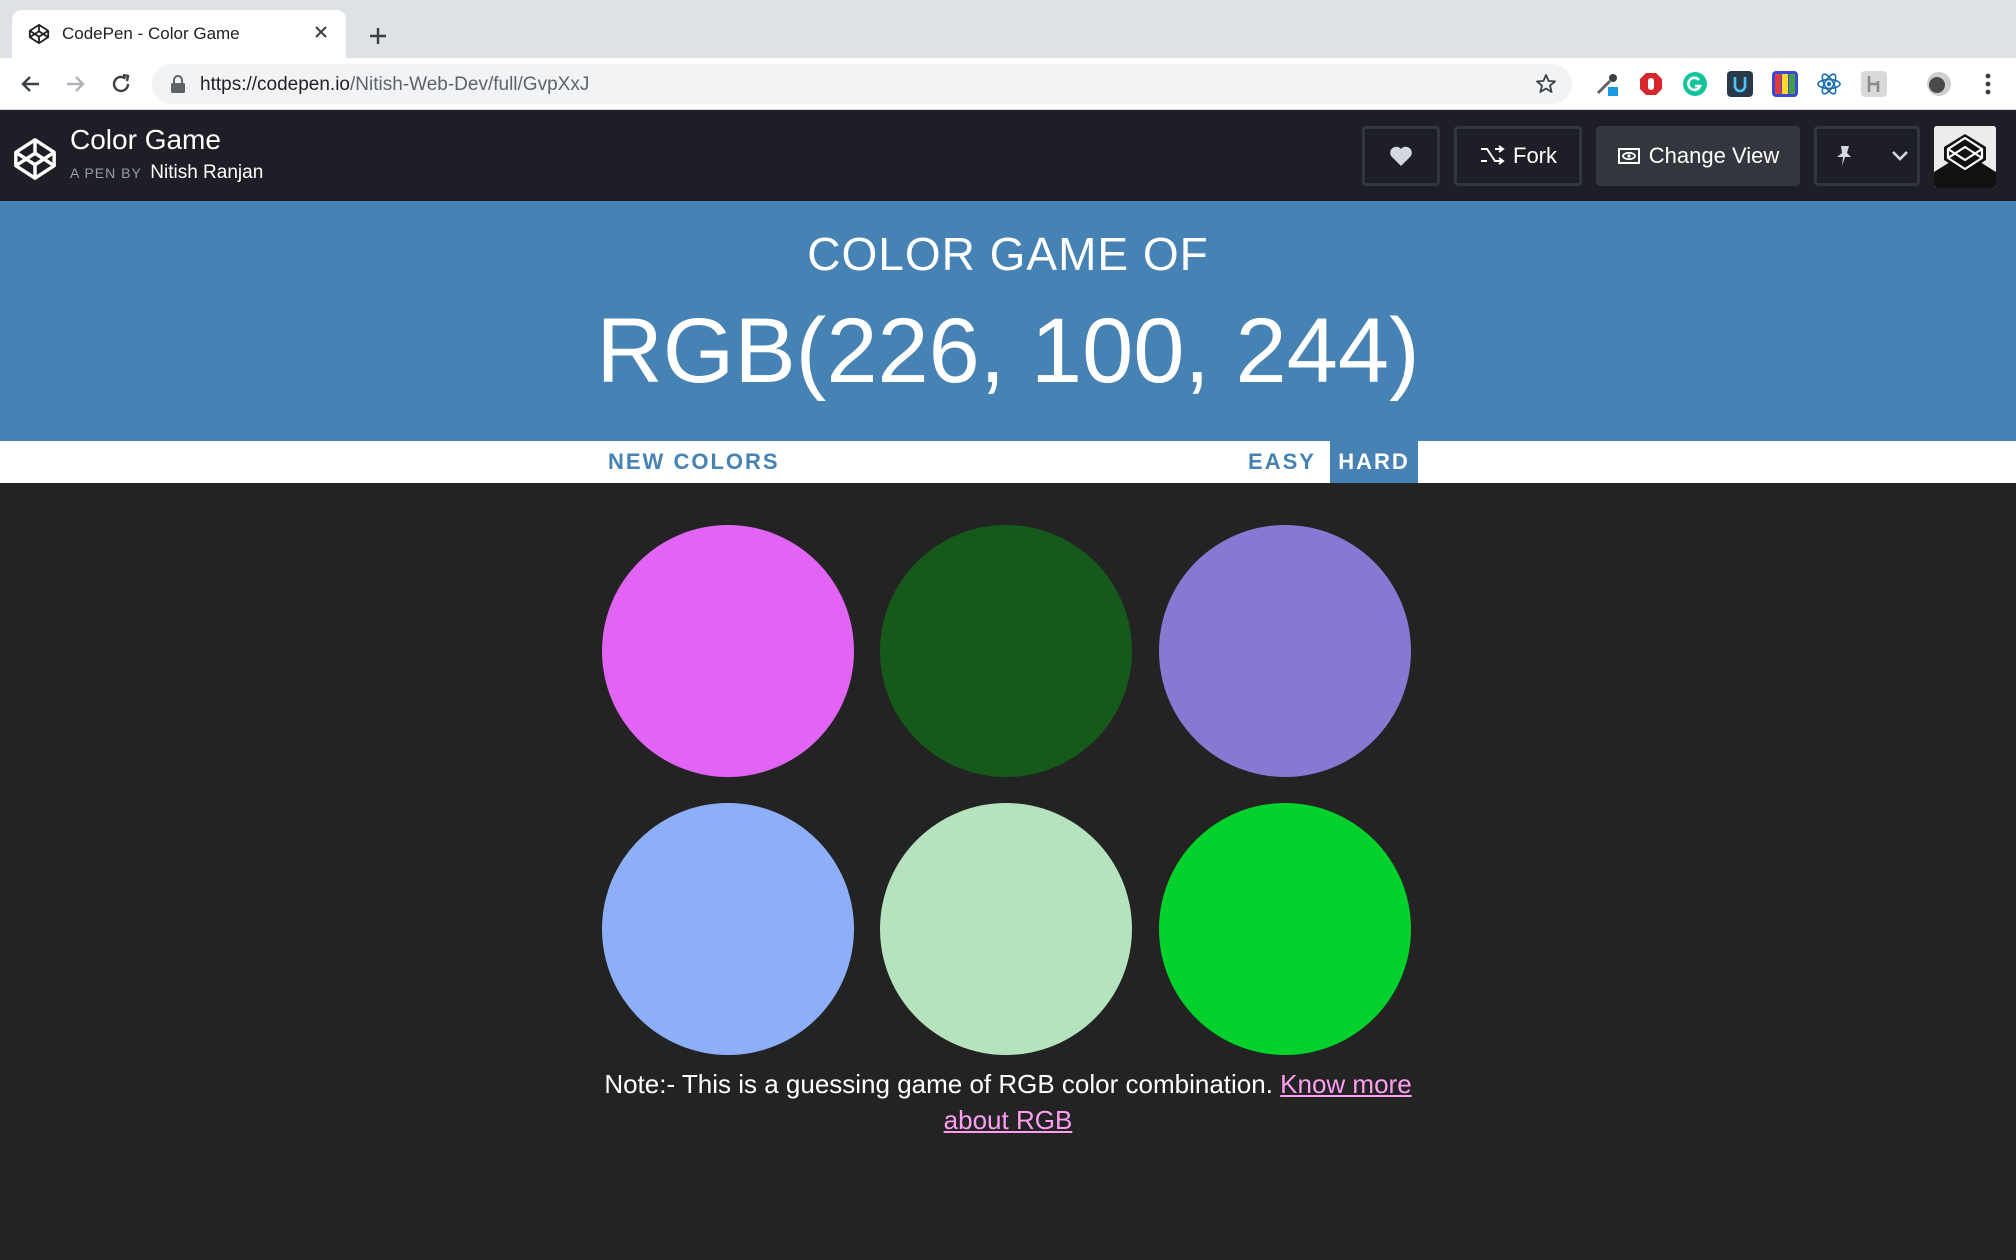 The image size is (2016, 1260). I want to click on ublock-extension-icon, so click(1651, 84).